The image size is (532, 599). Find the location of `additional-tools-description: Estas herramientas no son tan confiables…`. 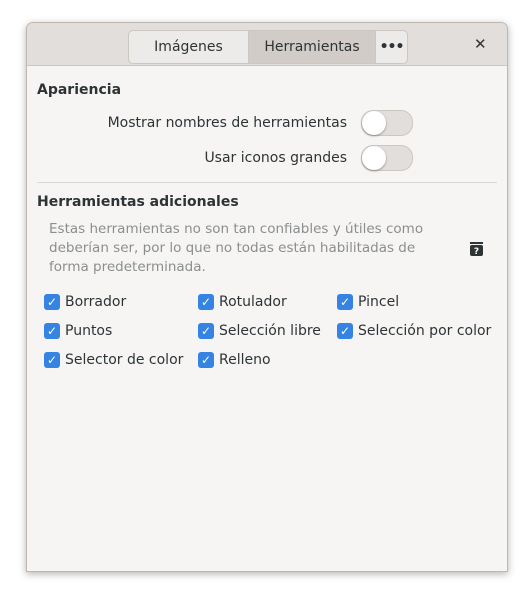

additional-tools-description: Estas herramientas no son tan confiables… is located at coordinates (236, 248).